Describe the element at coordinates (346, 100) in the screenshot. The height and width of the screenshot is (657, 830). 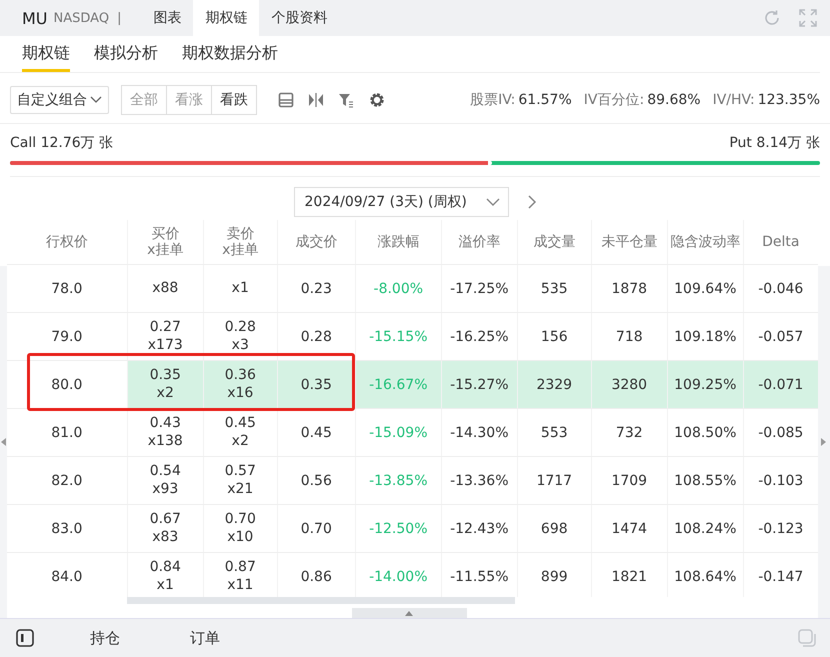
I see `filter-icon` at that location.